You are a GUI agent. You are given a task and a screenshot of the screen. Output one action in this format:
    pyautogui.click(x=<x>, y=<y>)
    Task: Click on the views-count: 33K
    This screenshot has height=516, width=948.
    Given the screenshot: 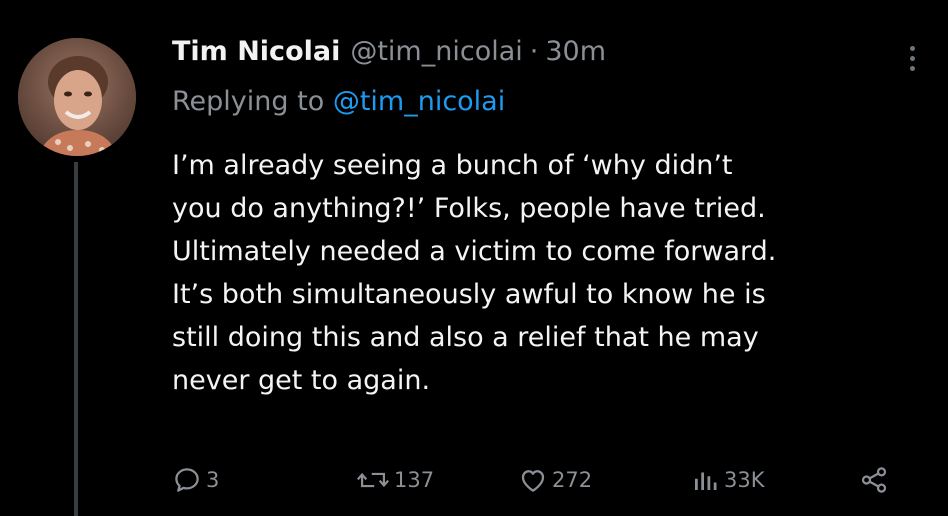 What is the action you would take?
    pyautogui.click(x=744, y=480)
    